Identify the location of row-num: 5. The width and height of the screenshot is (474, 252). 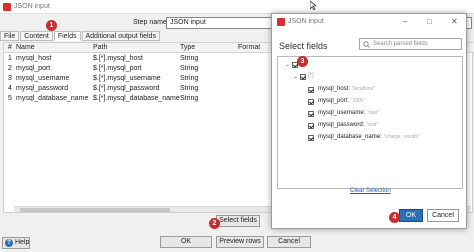
(10, 98).